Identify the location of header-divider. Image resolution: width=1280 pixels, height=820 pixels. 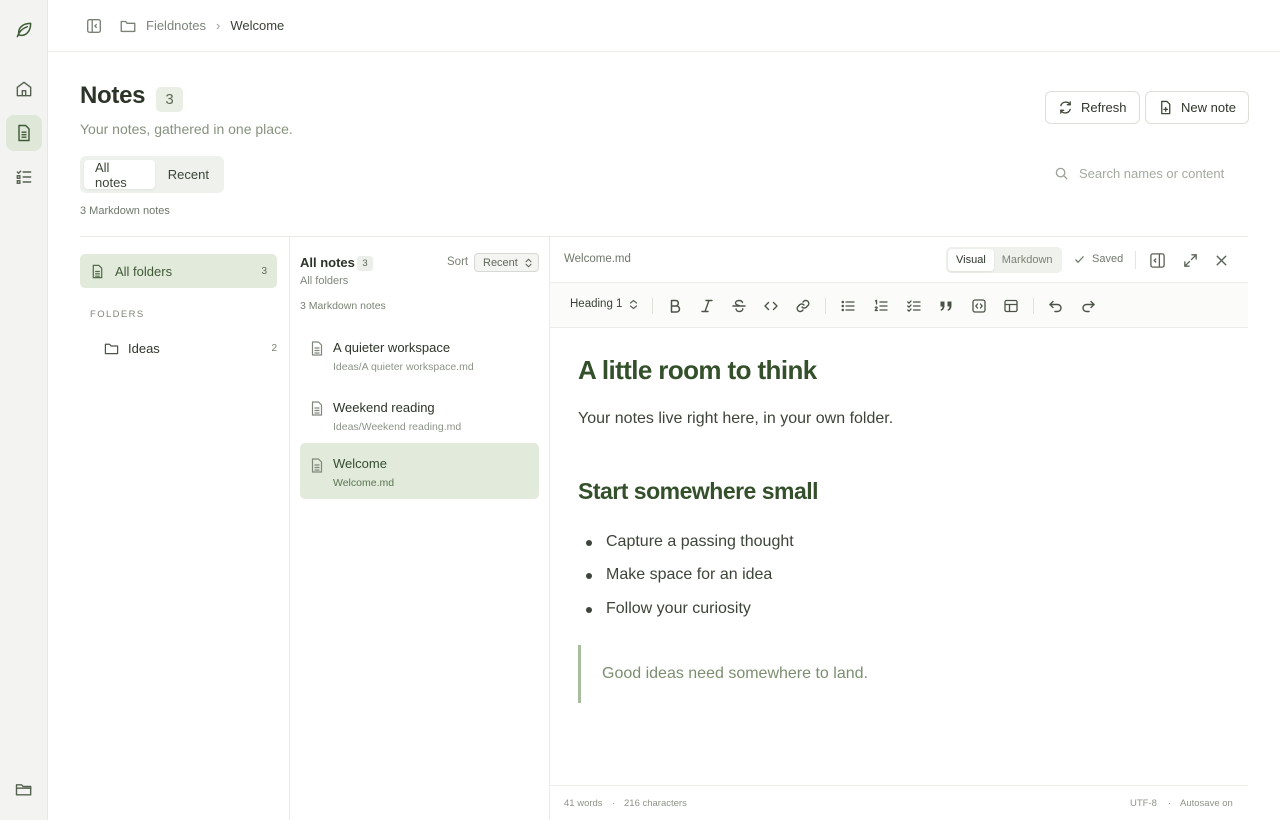
(1135, 260).